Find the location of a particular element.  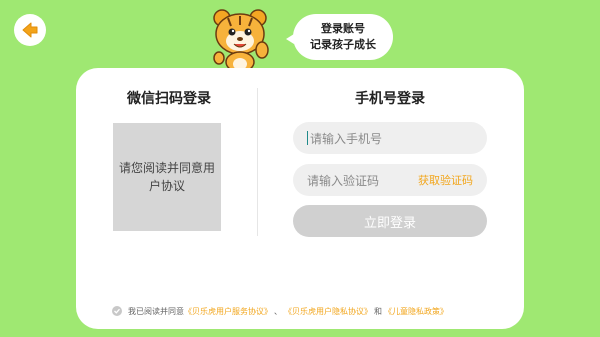

tiger-mascot-icon is located at coordinates (241, 40).